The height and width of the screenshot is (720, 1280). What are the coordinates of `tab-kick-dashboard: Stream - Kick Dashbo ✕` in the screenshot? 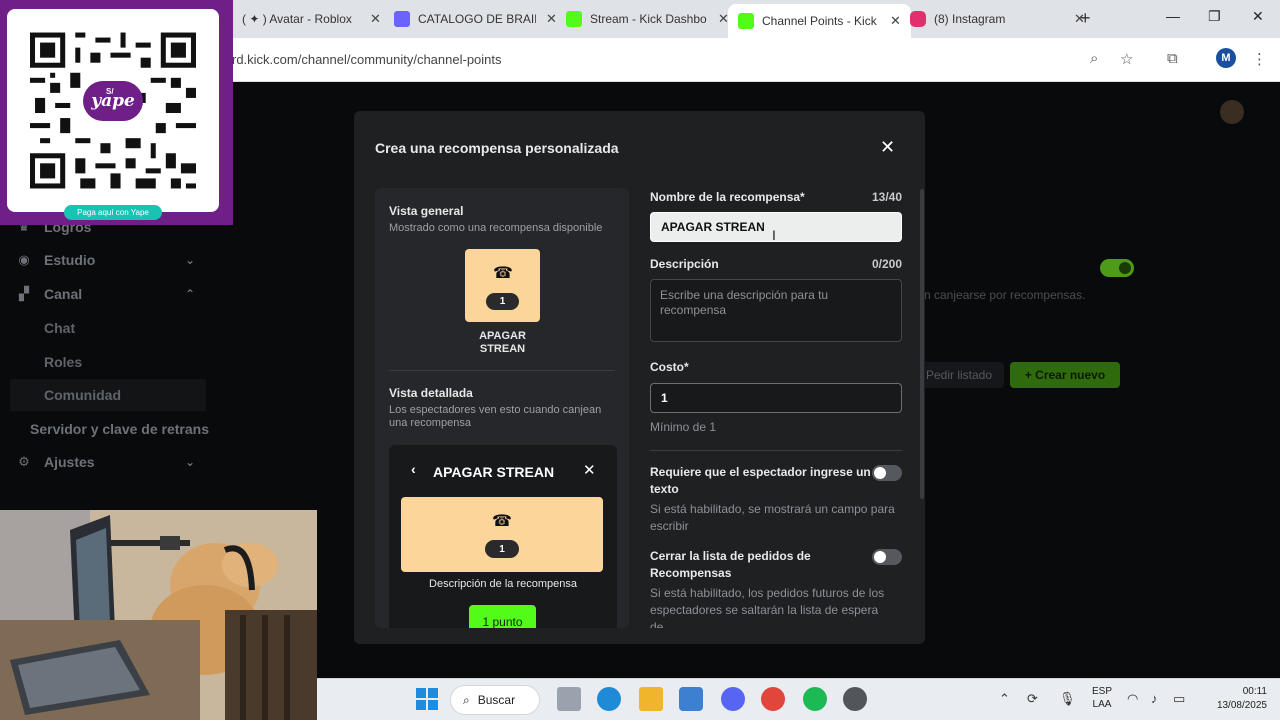 It's located at (647, 19).